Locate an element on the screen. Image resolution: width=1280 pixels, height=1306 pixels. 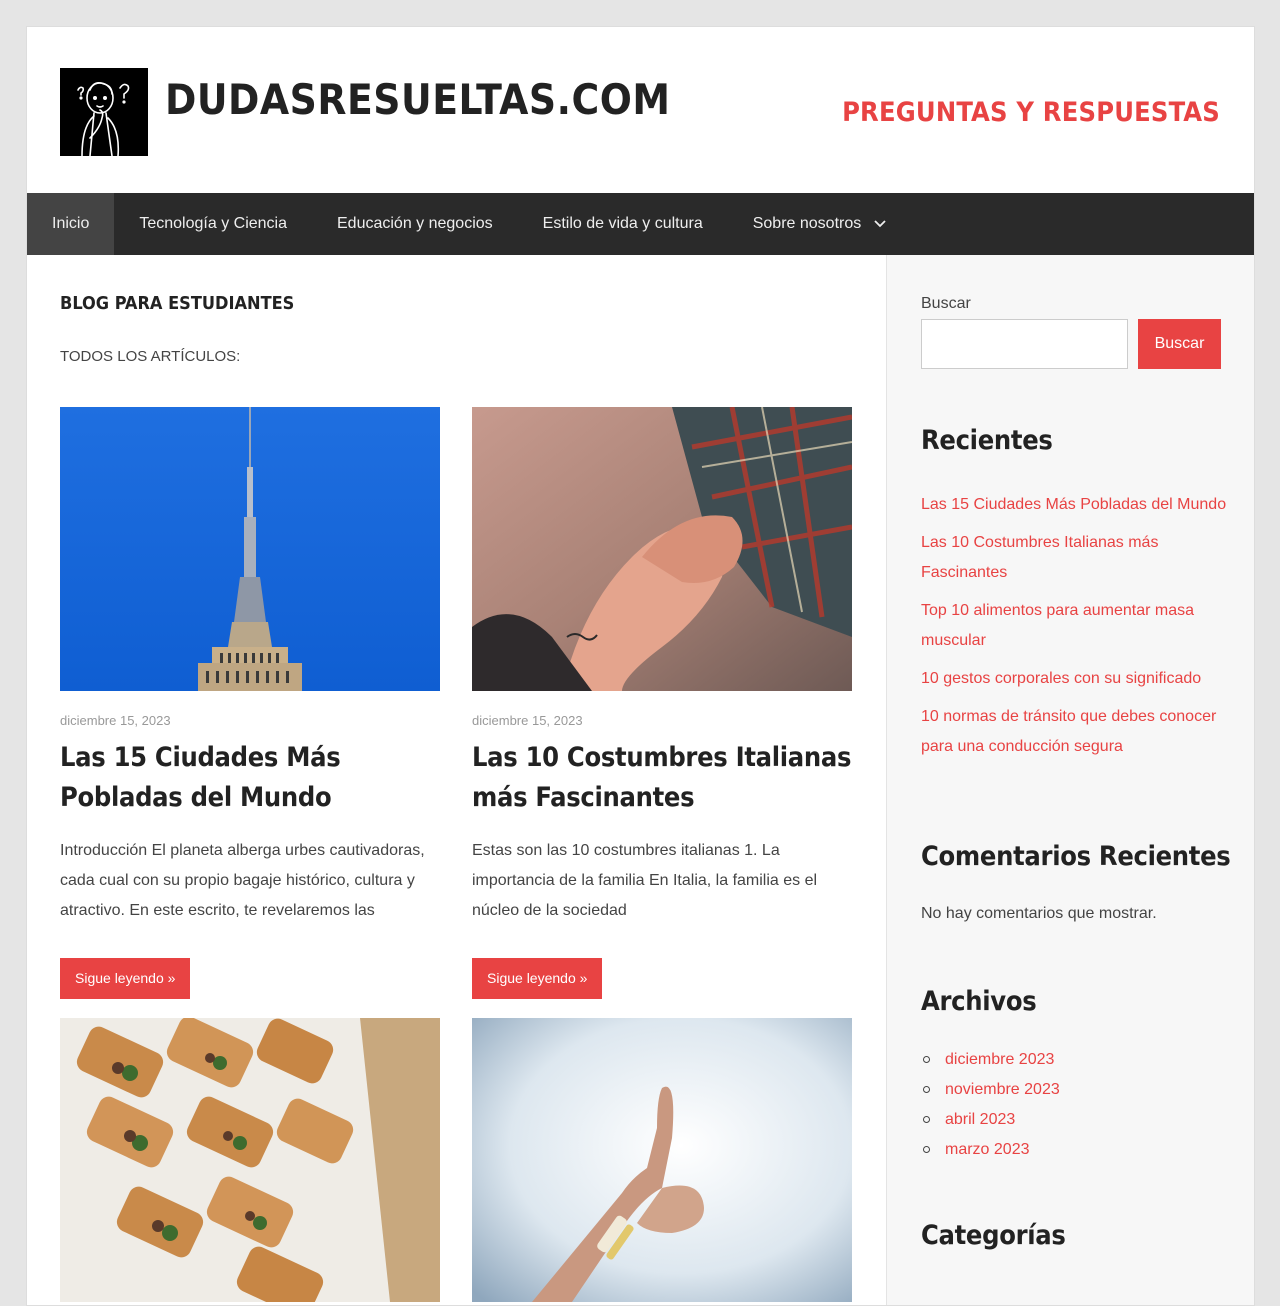
post-image-tower is located at coordinates (250, 549).